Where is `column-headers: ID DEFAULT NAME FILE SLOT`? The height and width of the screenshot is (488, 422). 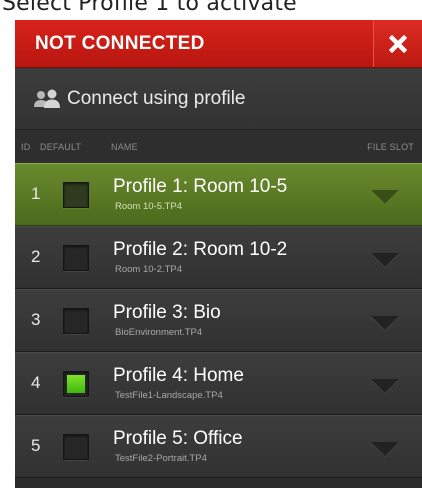 column-headers: ID DEFAULT NAME FILE SLOT is located at coordinates (218, 146).